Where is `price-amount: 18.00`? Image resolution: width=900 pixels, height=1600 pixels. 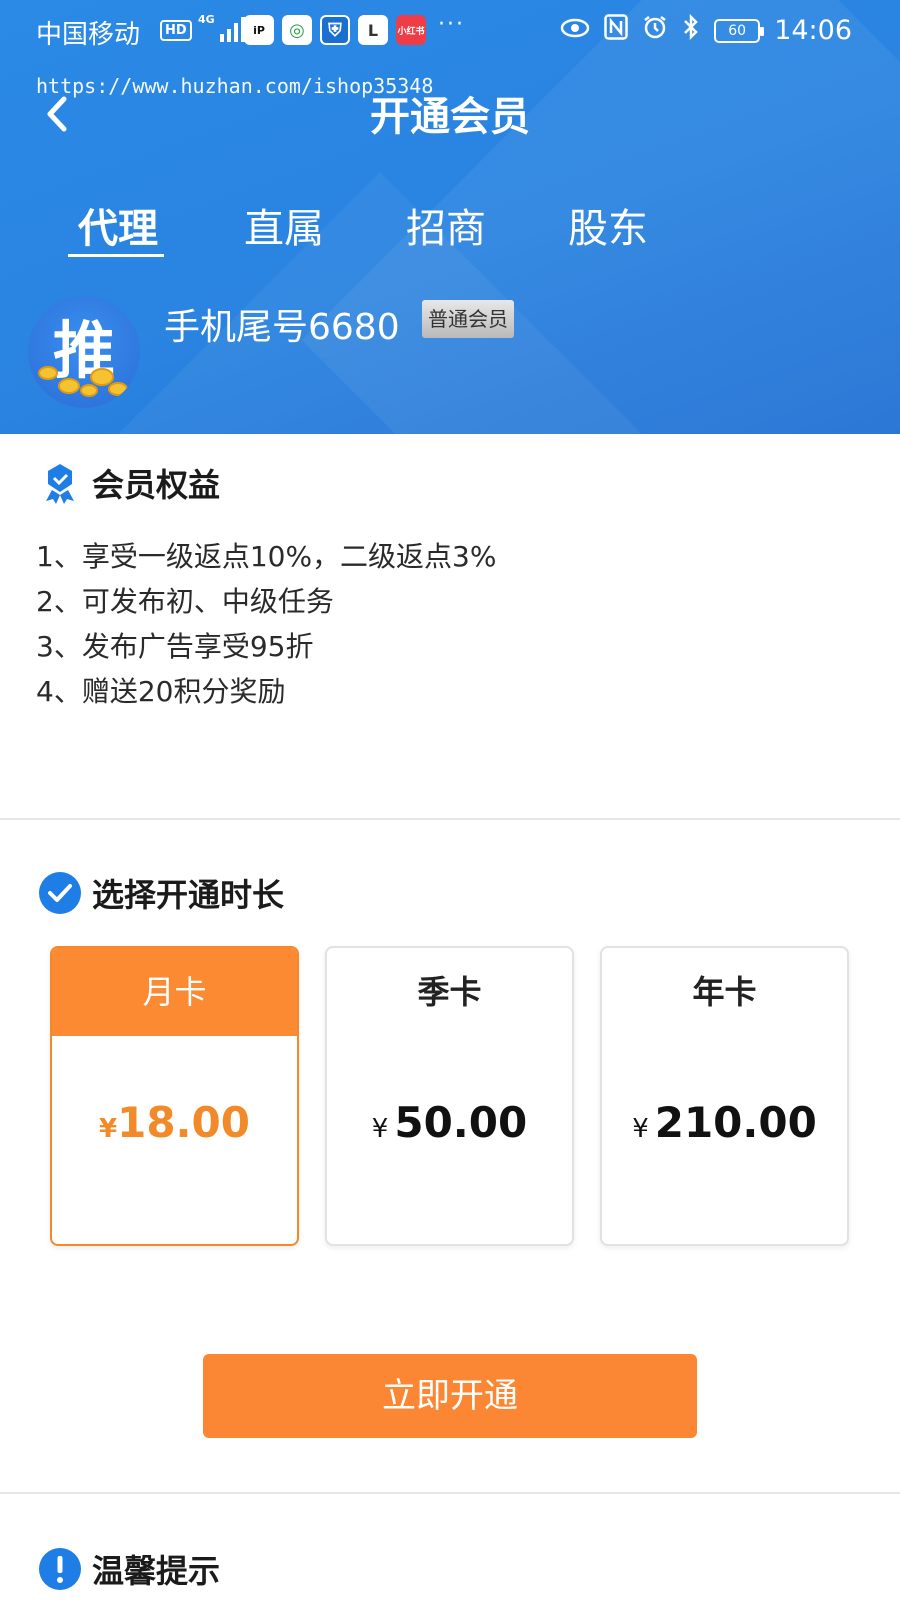 price-amount: 18.00 is located at coordinates (183, 1122).